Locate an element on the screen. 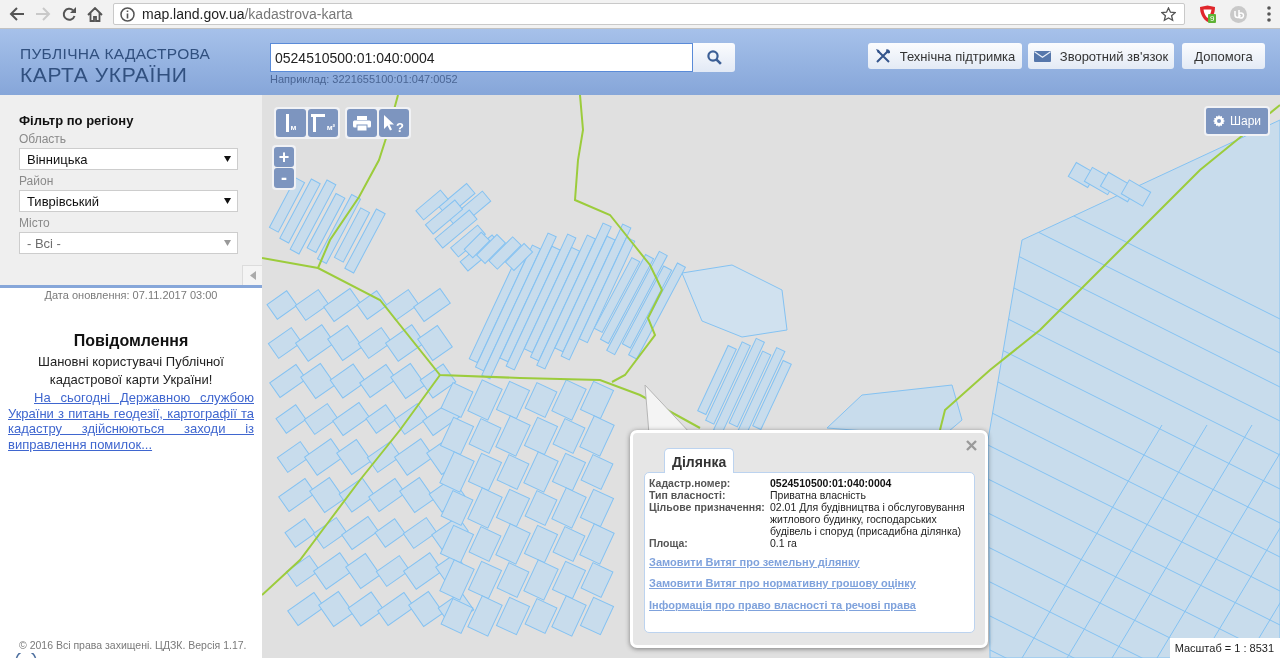  star-icon is located at coordinates (1168, 14).